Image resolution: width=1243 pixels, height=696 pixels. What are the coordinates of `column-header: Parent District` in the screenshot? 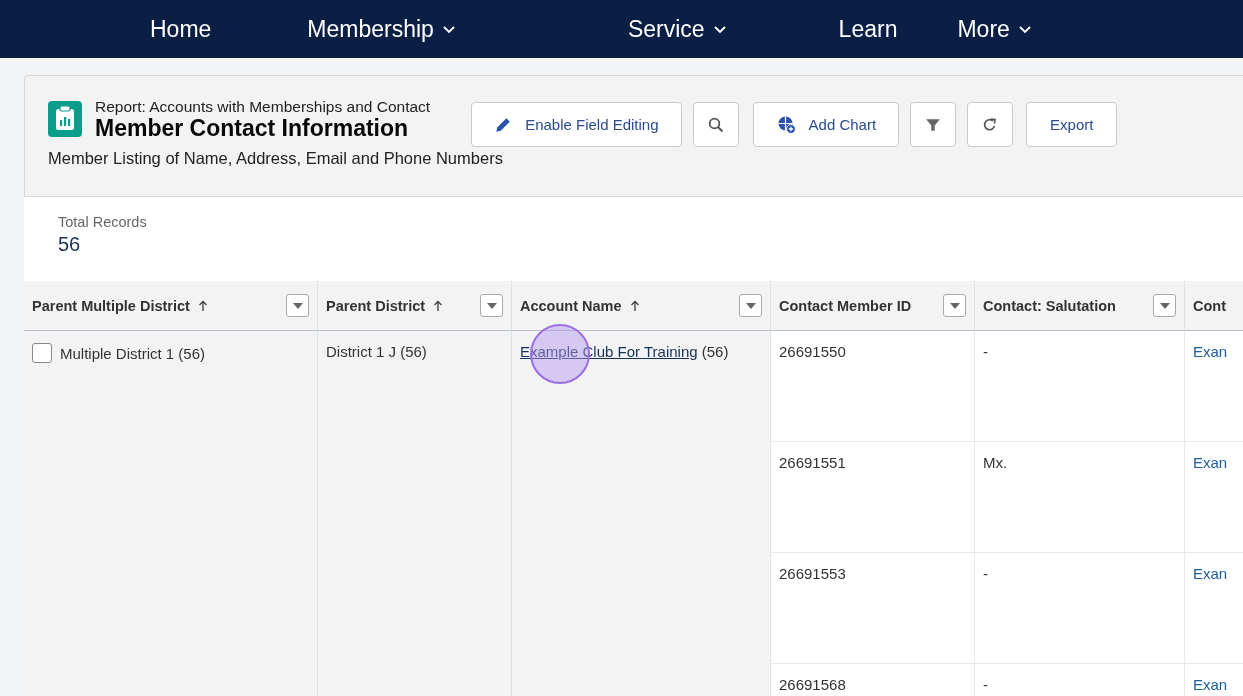 It's located at (415, 306).